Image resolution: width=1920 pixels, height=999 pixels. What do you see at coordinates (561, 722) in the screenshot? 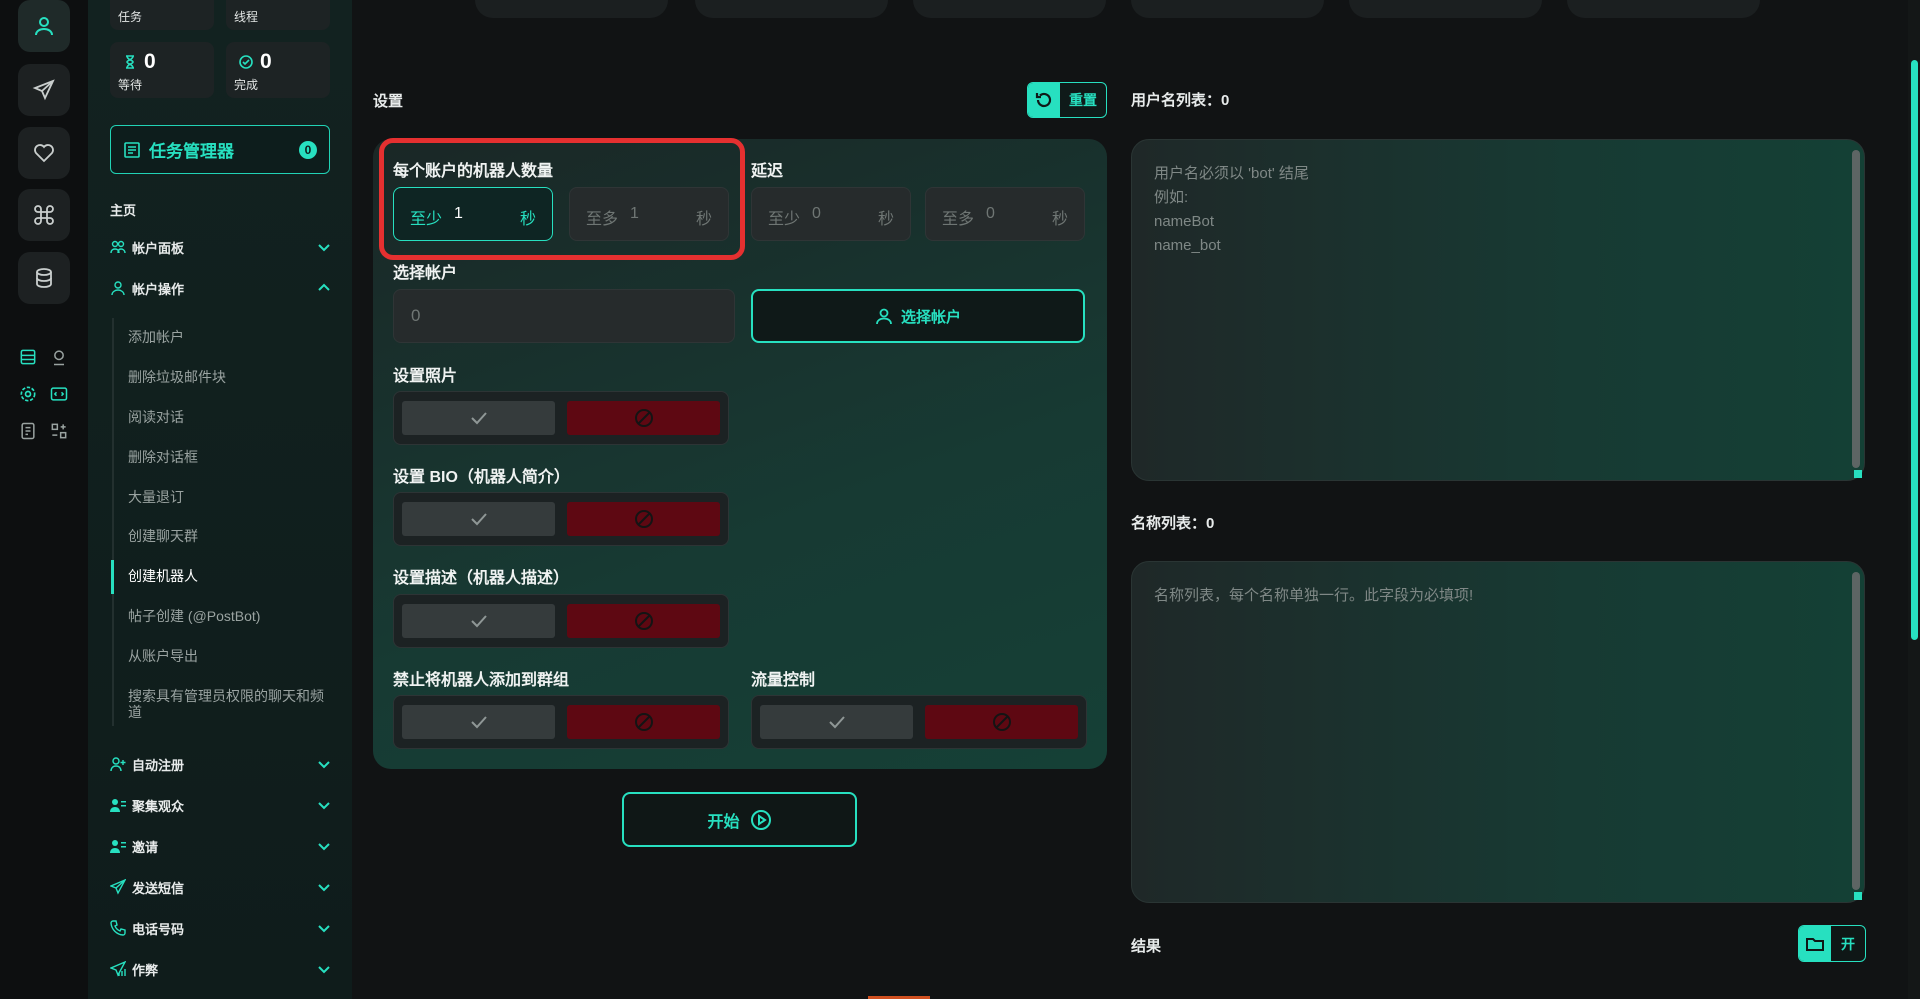
I see `forbid-groups-toggle` at bounding box center [561, 722].